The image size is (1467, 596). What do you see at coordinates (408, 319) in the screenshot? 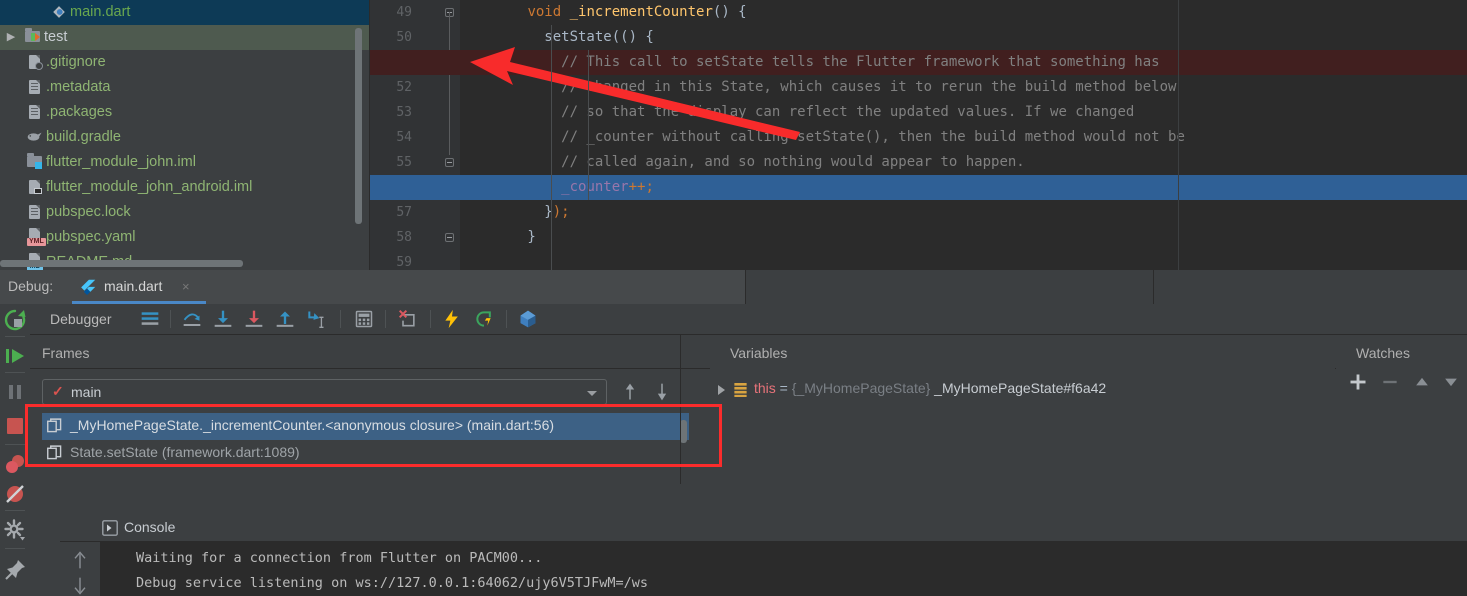
I see `drop-frame-icon` at bounding box center [408, 319].